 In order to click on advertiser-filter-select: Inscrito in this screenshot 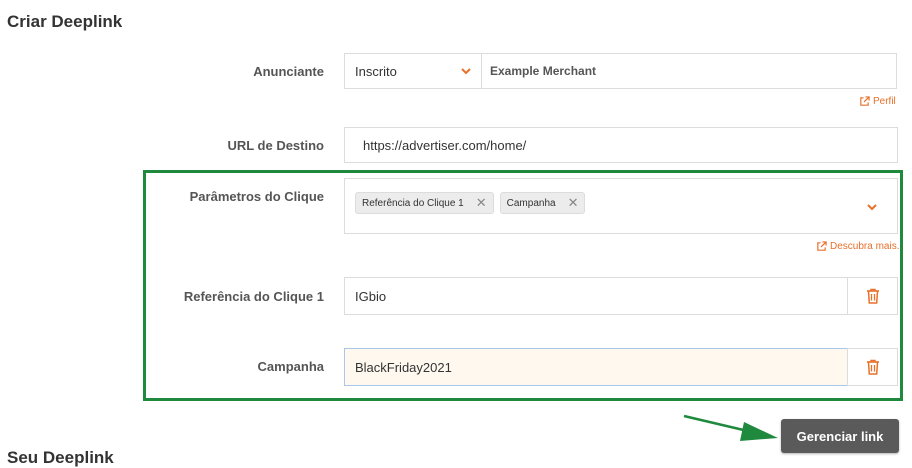, I will do `click(413, 71)`.